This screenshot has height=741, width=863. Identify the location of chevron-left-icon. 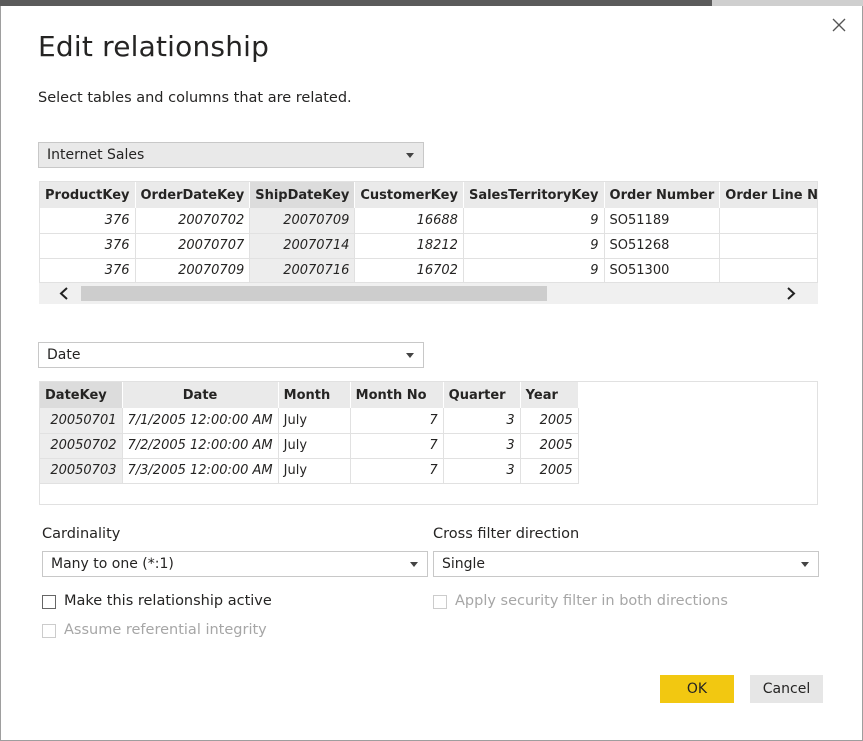
(63, 293).